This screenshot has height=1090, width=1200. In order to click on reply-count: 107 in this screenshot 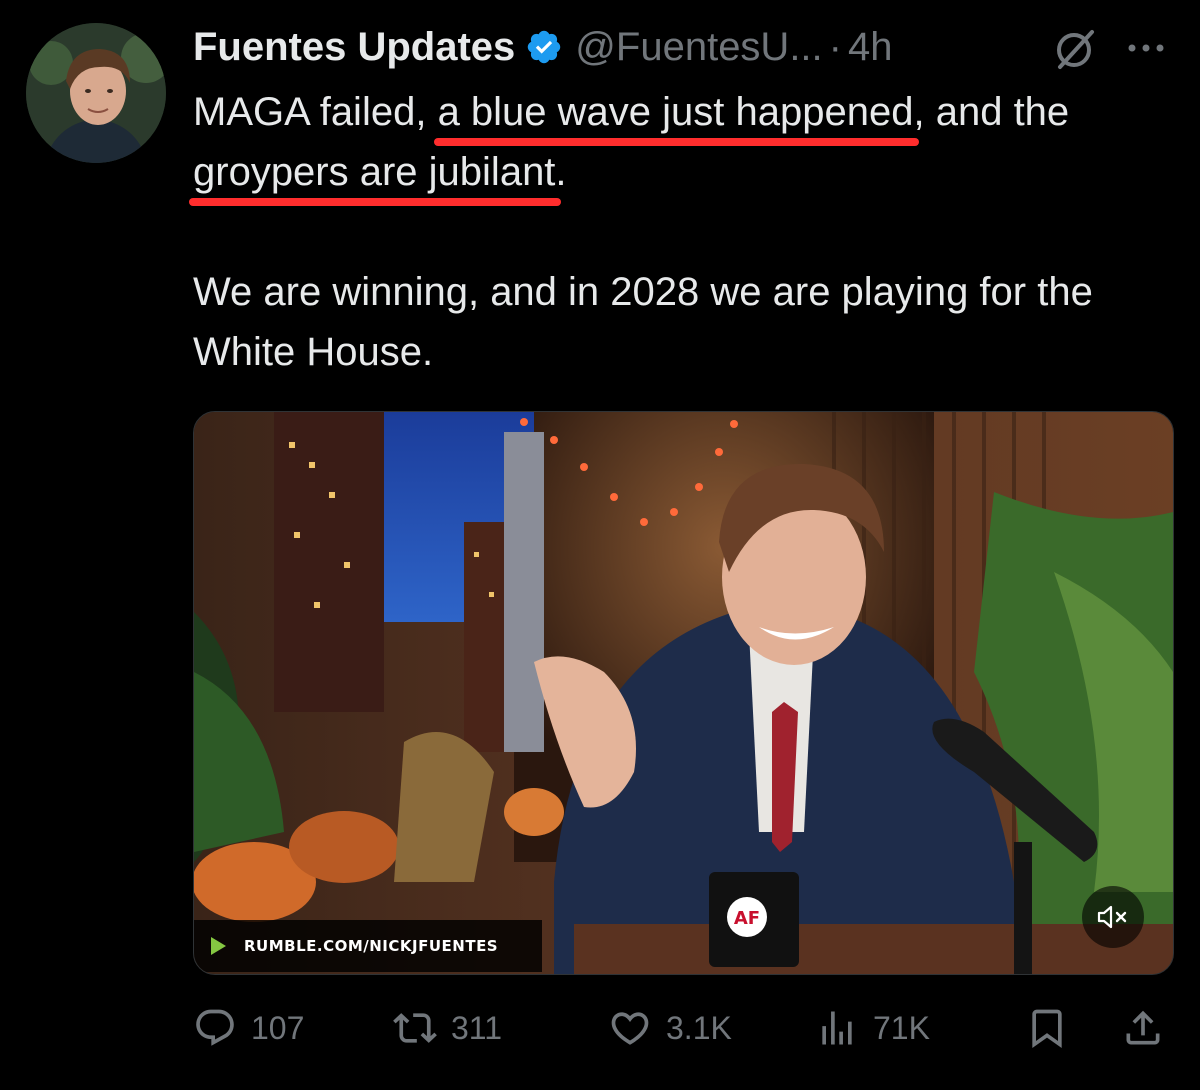, I will do `click(278, 1027)`.